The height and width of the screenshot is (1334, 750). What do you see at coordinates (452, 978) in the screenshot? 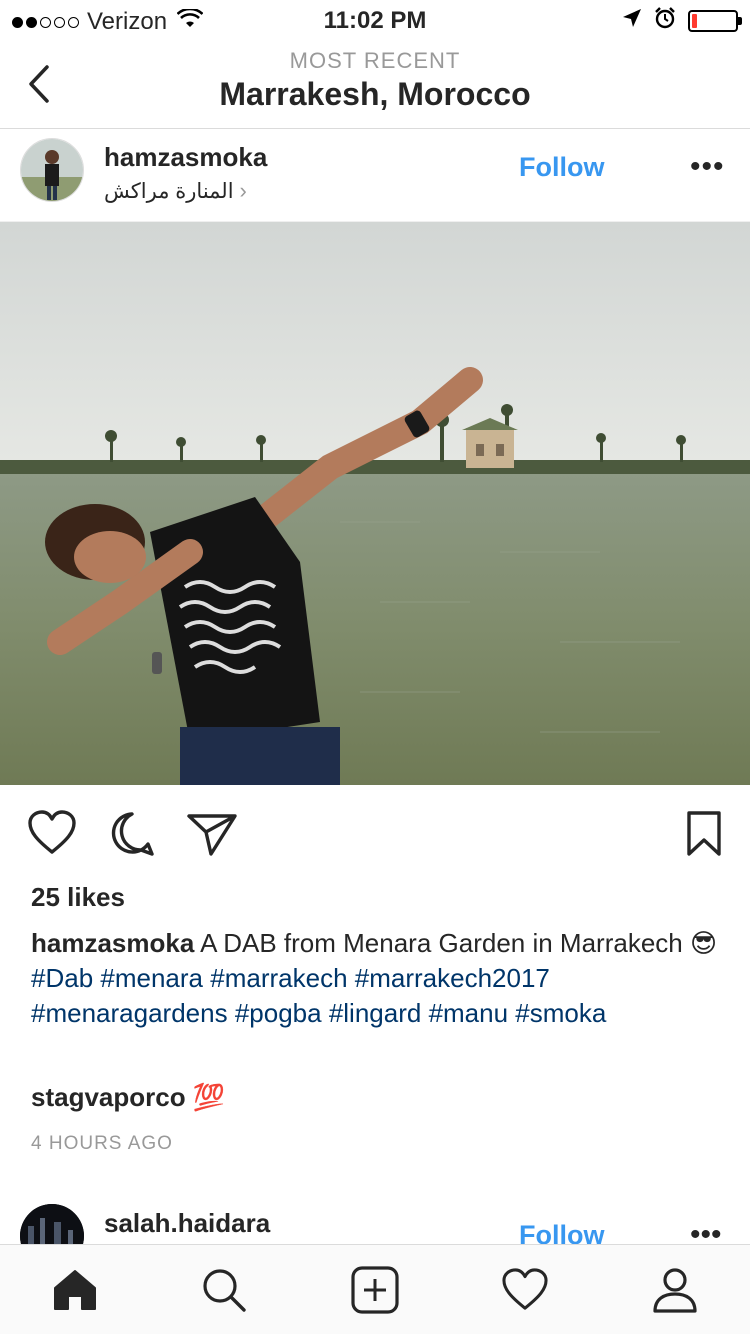
I see `hashtag-link: #marrakech2017` at bounding box center [452, 978].